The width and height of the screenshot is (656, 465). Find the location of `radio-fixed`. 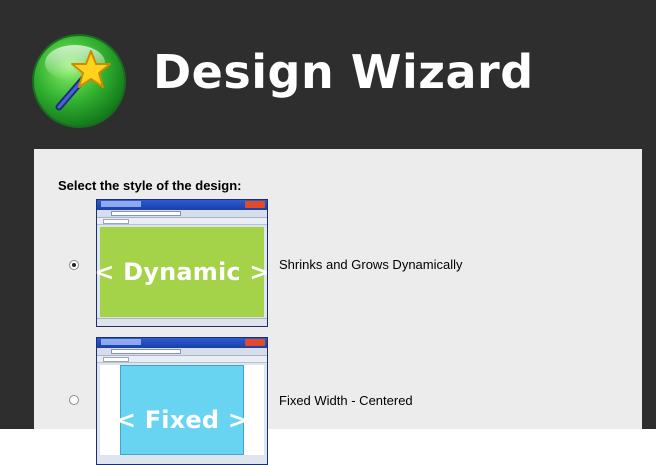

radio-fixed is located at coordinates (74, 400).